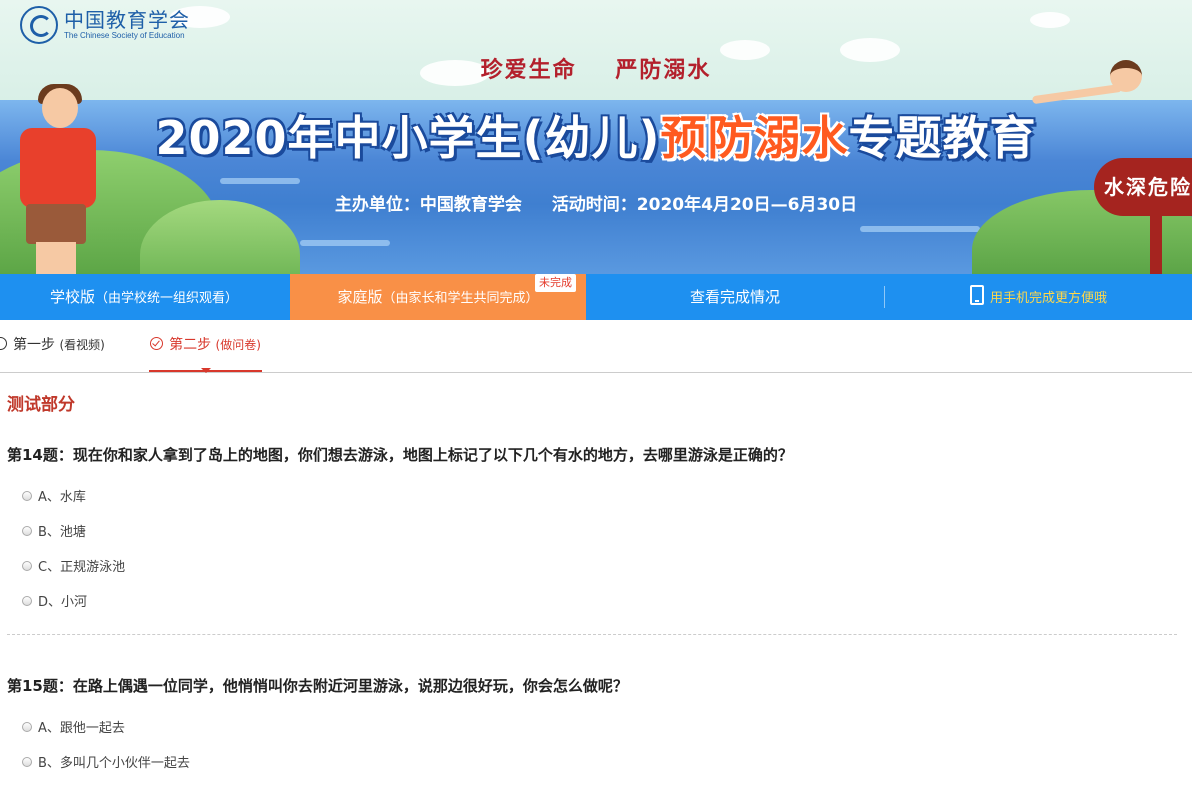 This screenshot has width=1192, height=786. Describe the element at coordinates (63, 602) in the screenshot. I see `option-label: D、小河` at that location.